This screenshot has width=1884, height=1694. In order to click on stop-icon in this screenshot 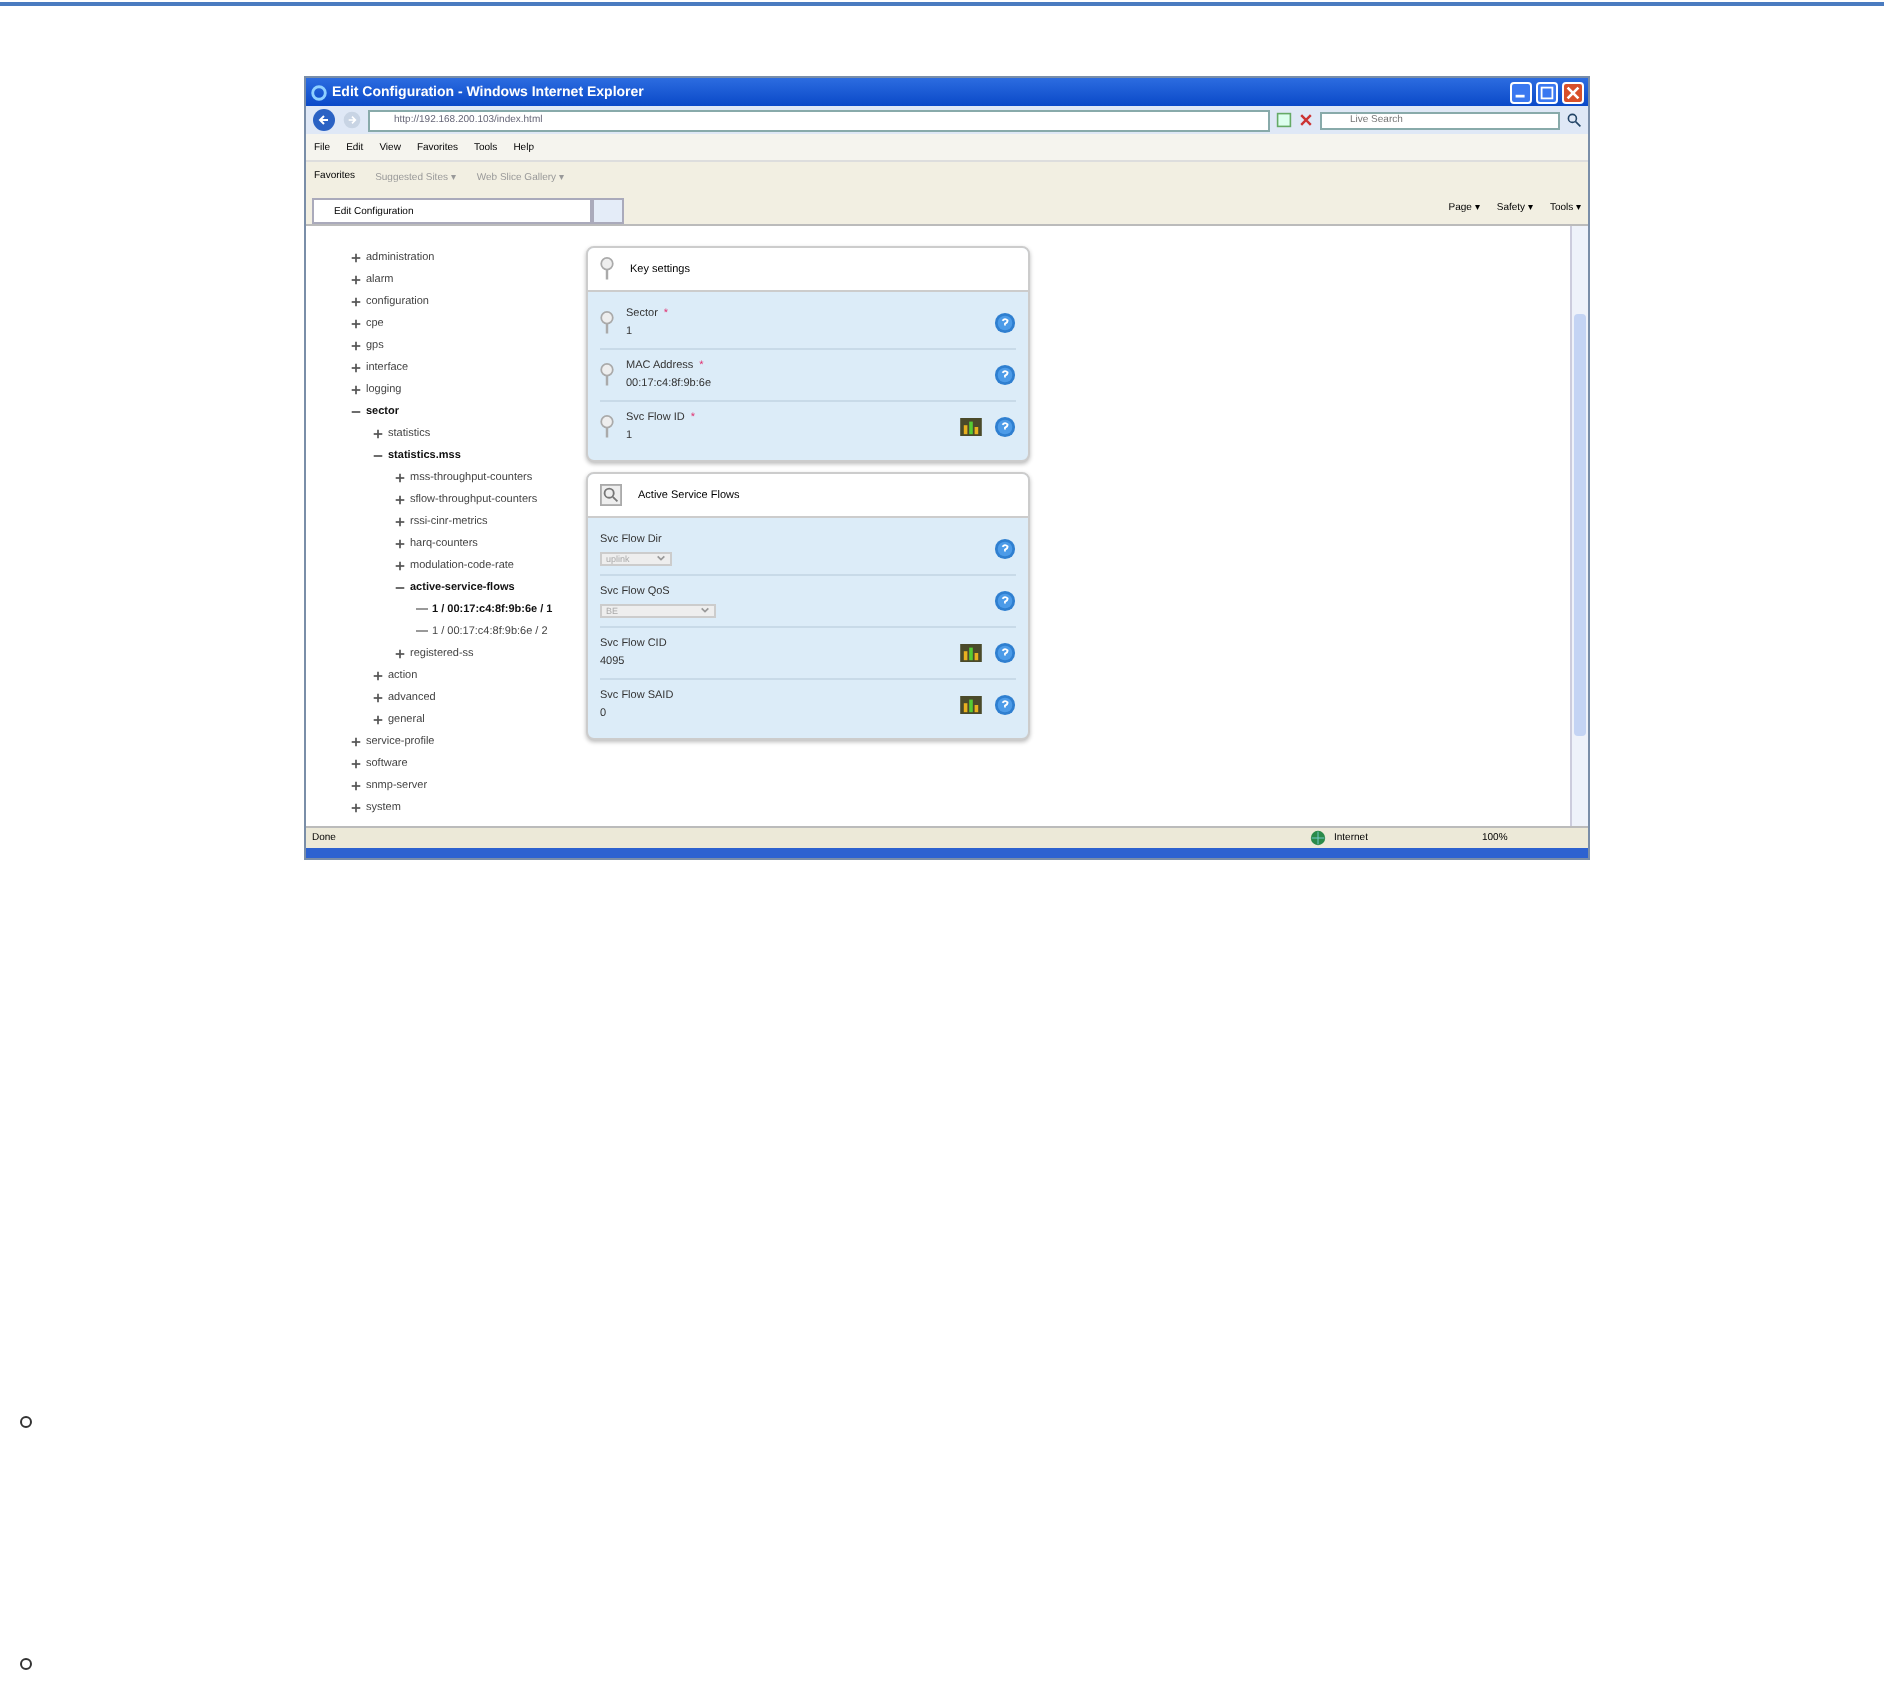, I will do `click(1306, 120)`.